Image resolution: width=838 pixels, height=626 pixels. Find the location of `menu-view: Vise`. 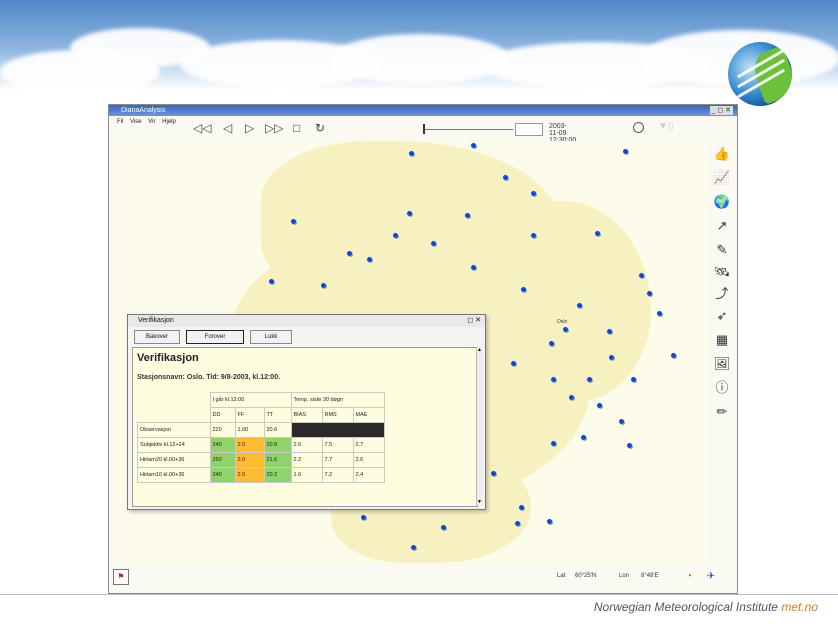

menu-view: Vise is located at coordinates (136, 122).